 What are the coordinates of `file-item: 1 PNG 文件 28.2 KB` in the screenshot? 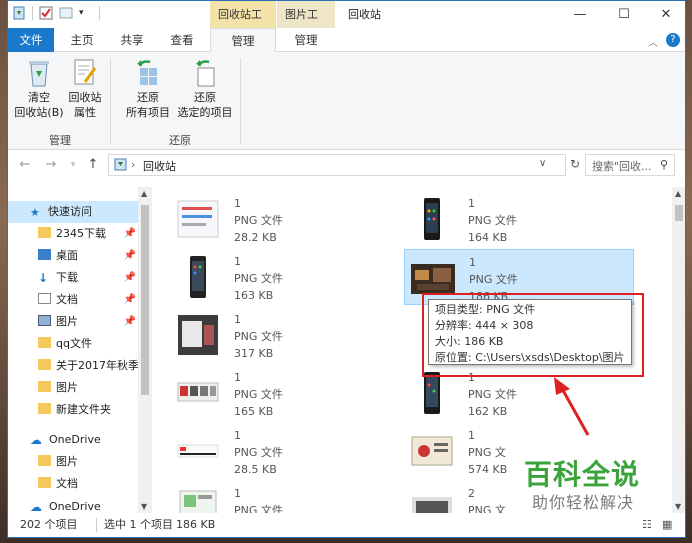 It's located at (285, 219).